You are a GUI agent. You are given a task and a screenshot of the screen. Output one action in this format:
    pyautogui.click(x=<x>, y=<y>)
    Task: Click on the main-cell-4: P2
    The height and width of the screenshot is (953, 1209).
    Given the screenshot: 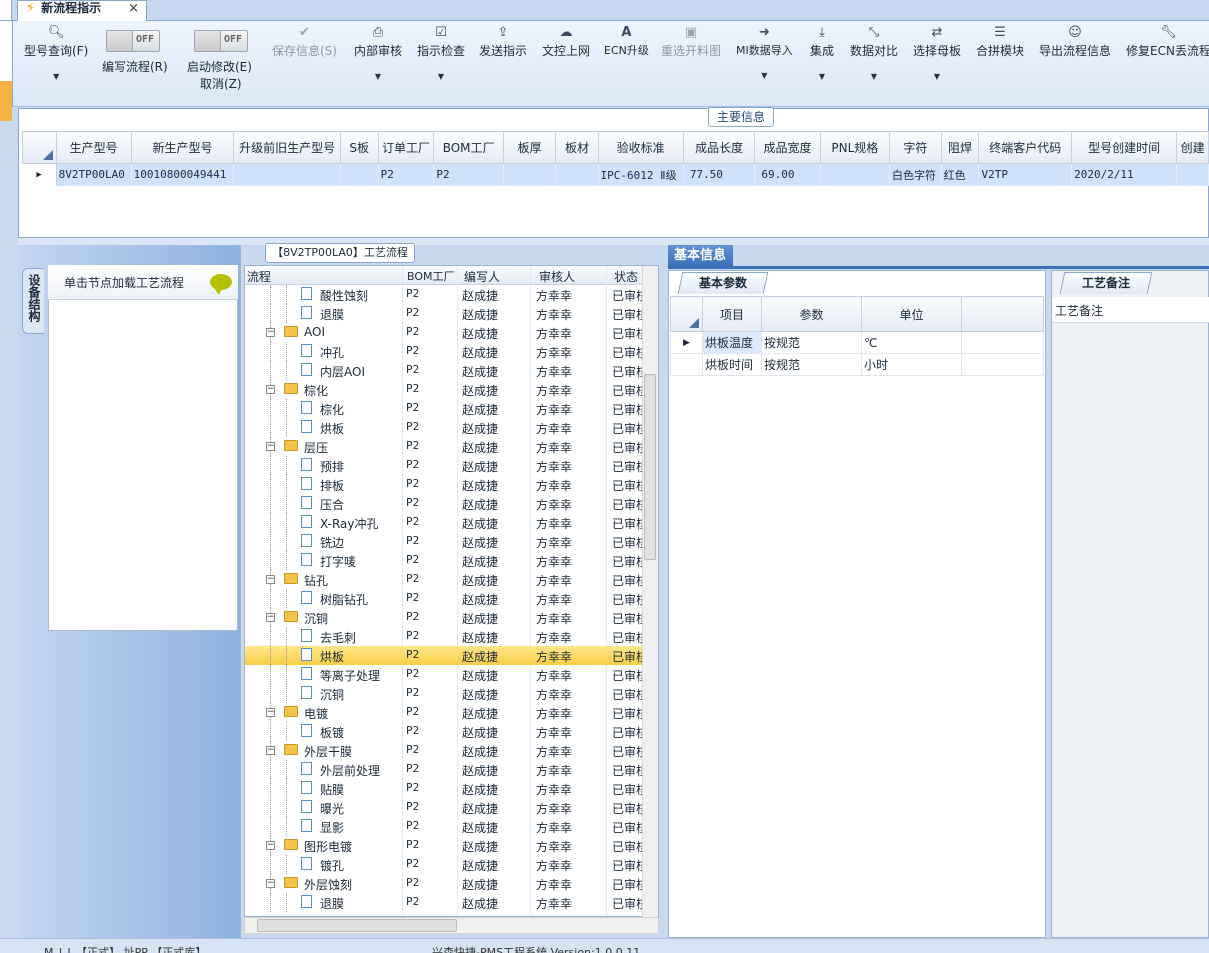 What is the action you would take?
    pyautogui.click(x=406, y=174)
    